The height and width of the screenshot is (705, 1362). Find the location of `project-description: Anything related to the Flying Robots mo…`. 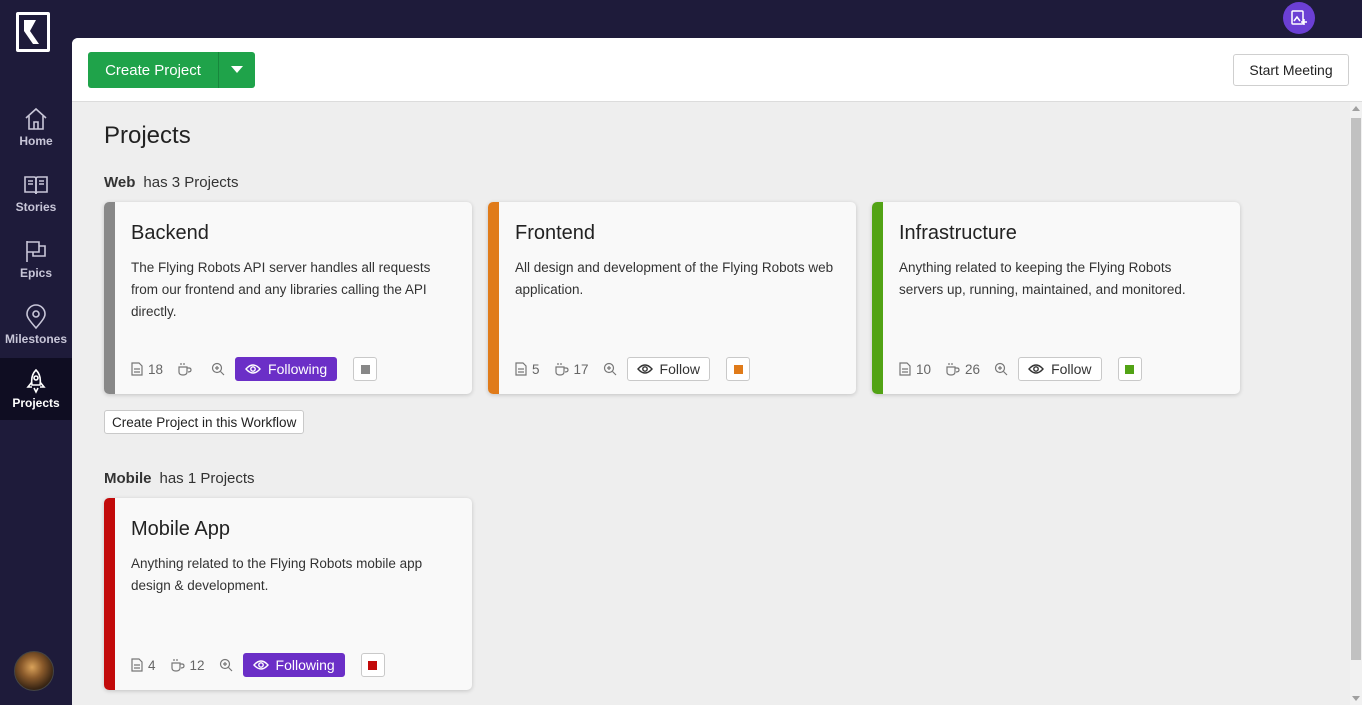

project-description: Anything related to the Flying Robots mo… is located at coordinates (277, 574).